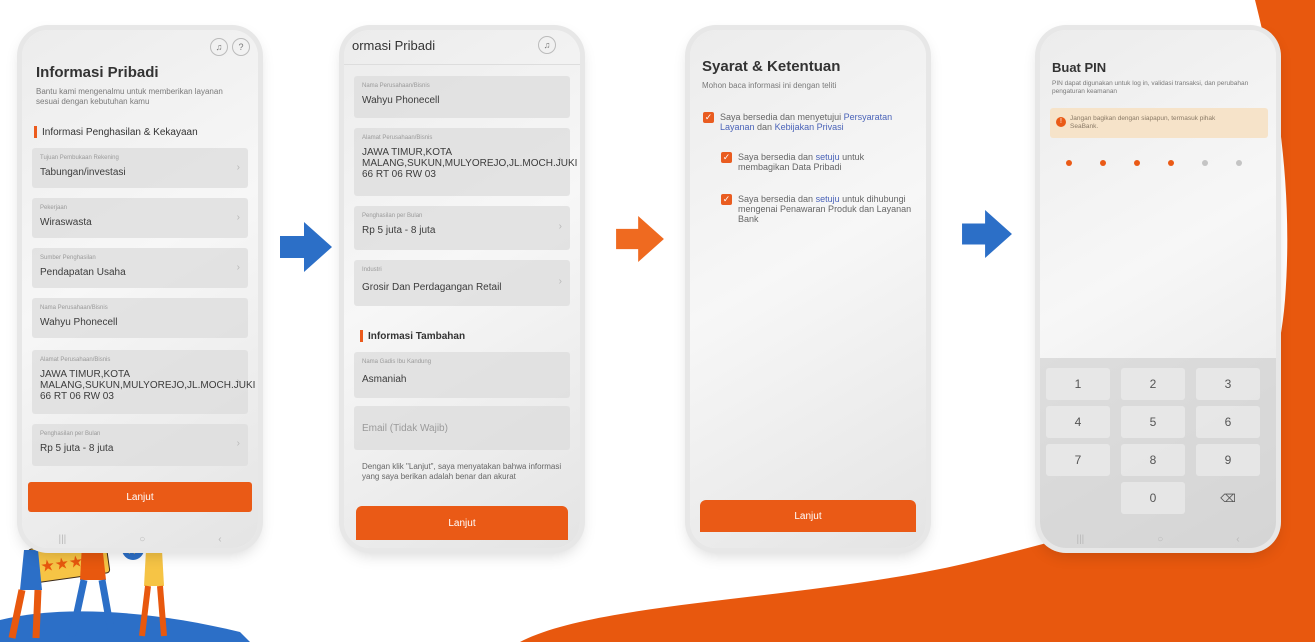  Describe the element at coordinates (54, 208) in the screenshot. I see `field-label: Pekerjaan` at that location.